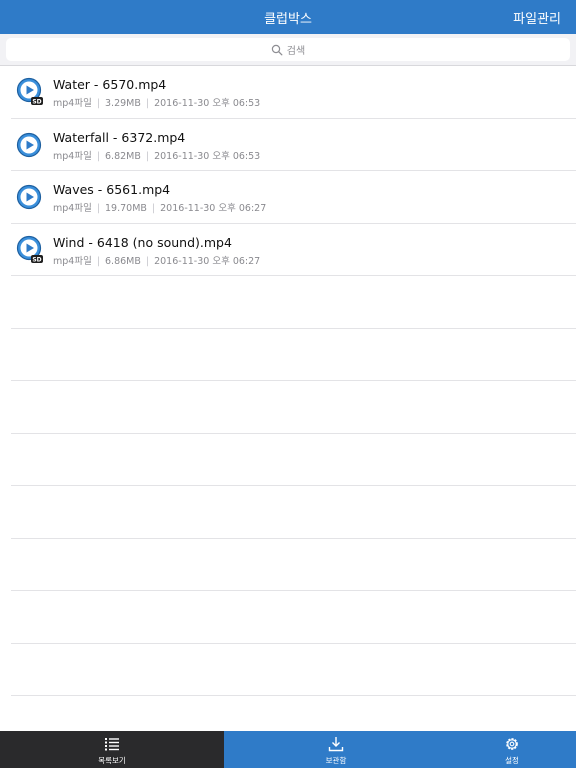  I want to click on list-icon, so click(112, 744).